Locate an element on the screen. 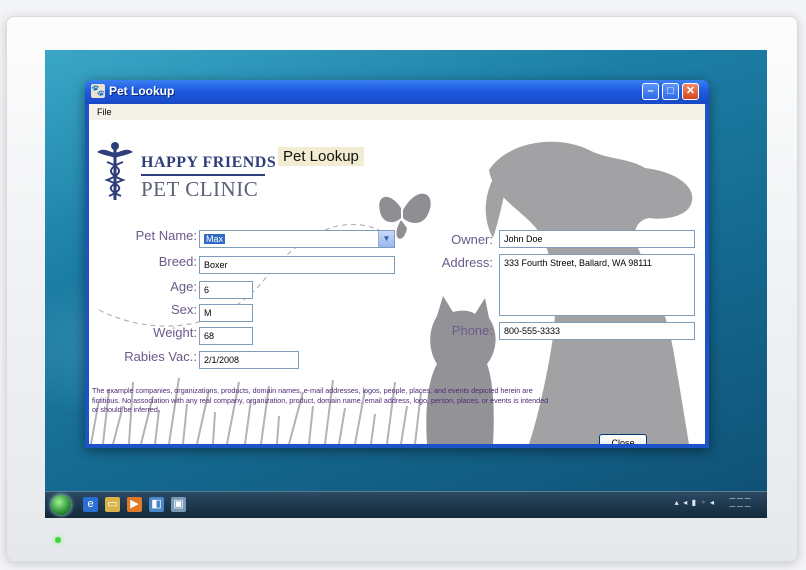 Image resolution: width=806 pixels, height=570 pixels. caduceus-logo-icon is located at coordinates (115, 171).